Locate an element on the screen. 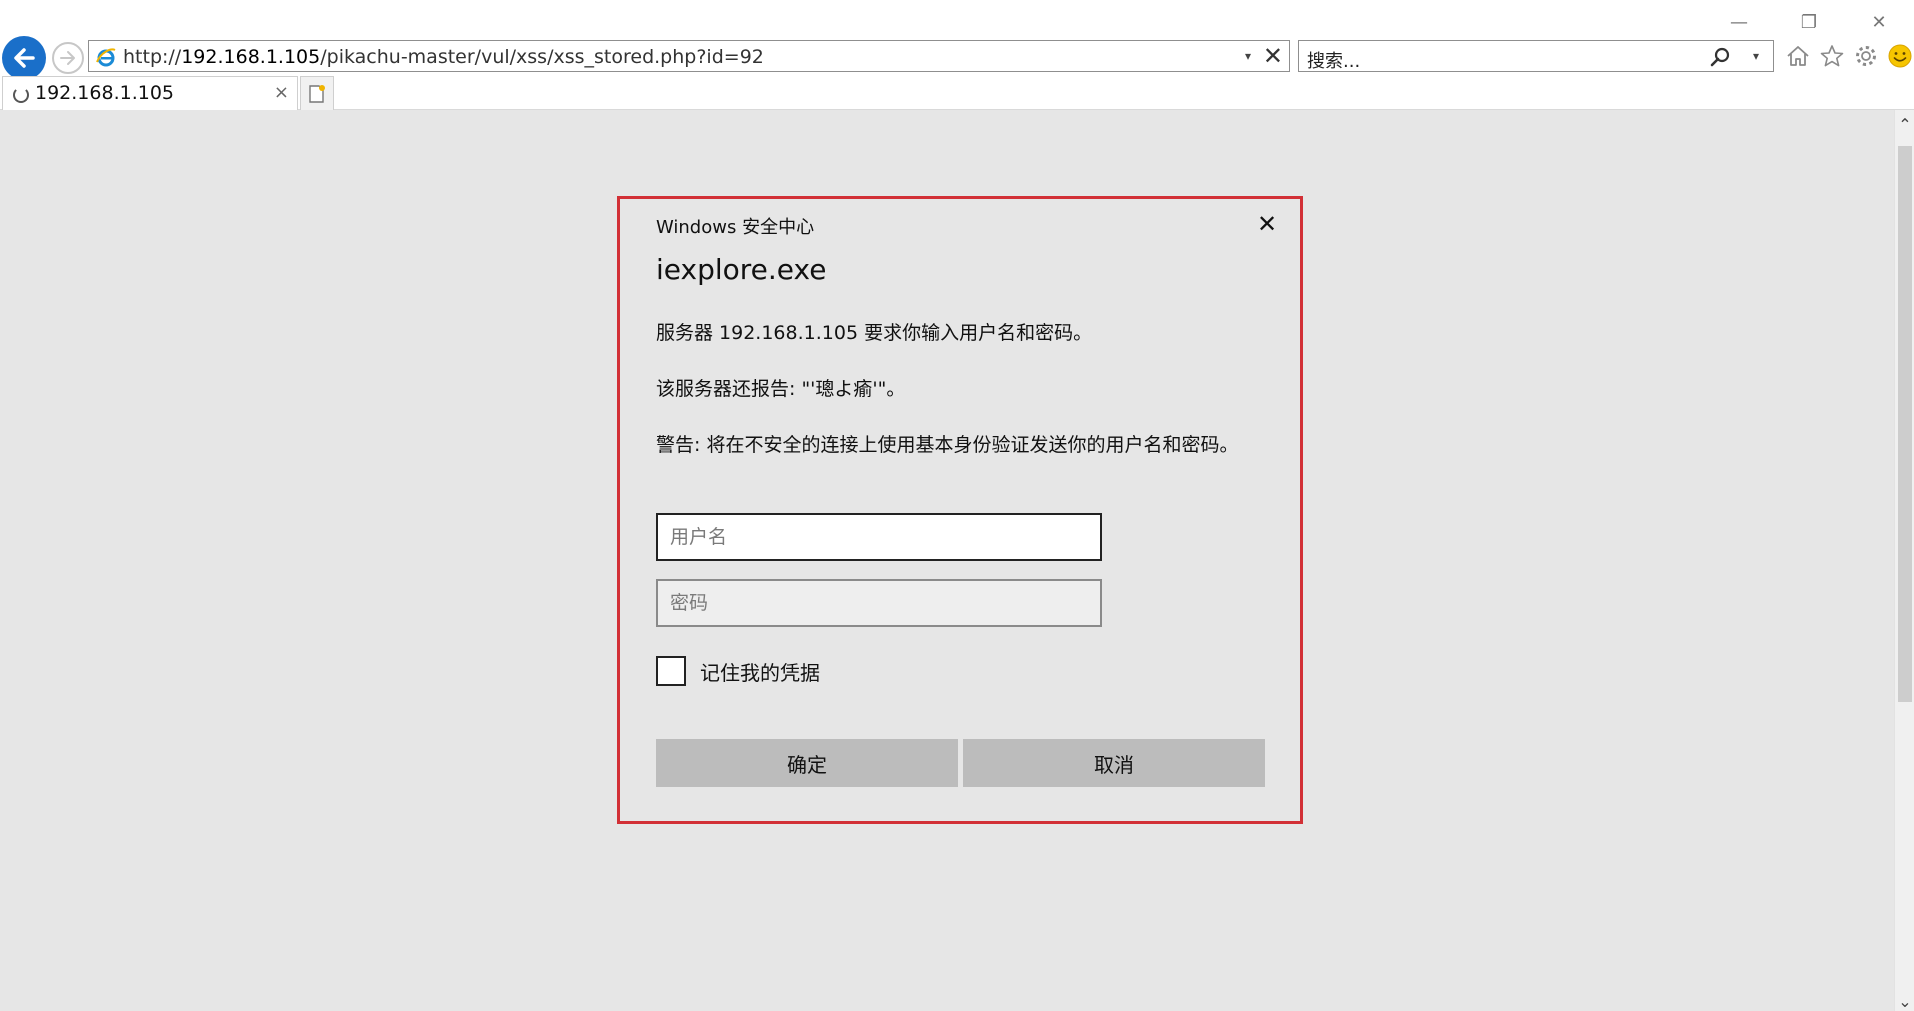 This screenshot has height=1011, width=1914. tools-button is located at coordinates (1866, 56).